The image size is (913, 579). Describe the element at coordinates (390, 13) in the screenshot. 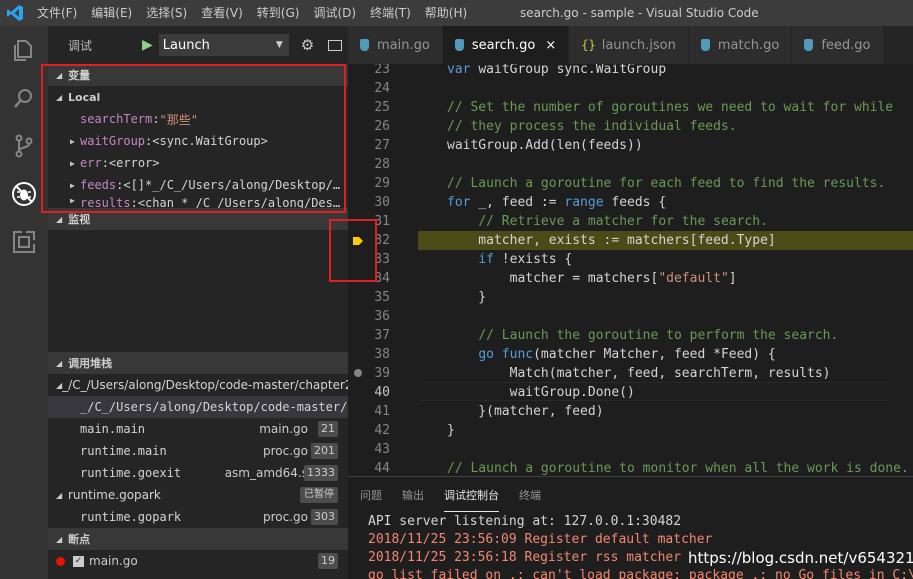

I see `menu-item: 终端(T)` at that location.